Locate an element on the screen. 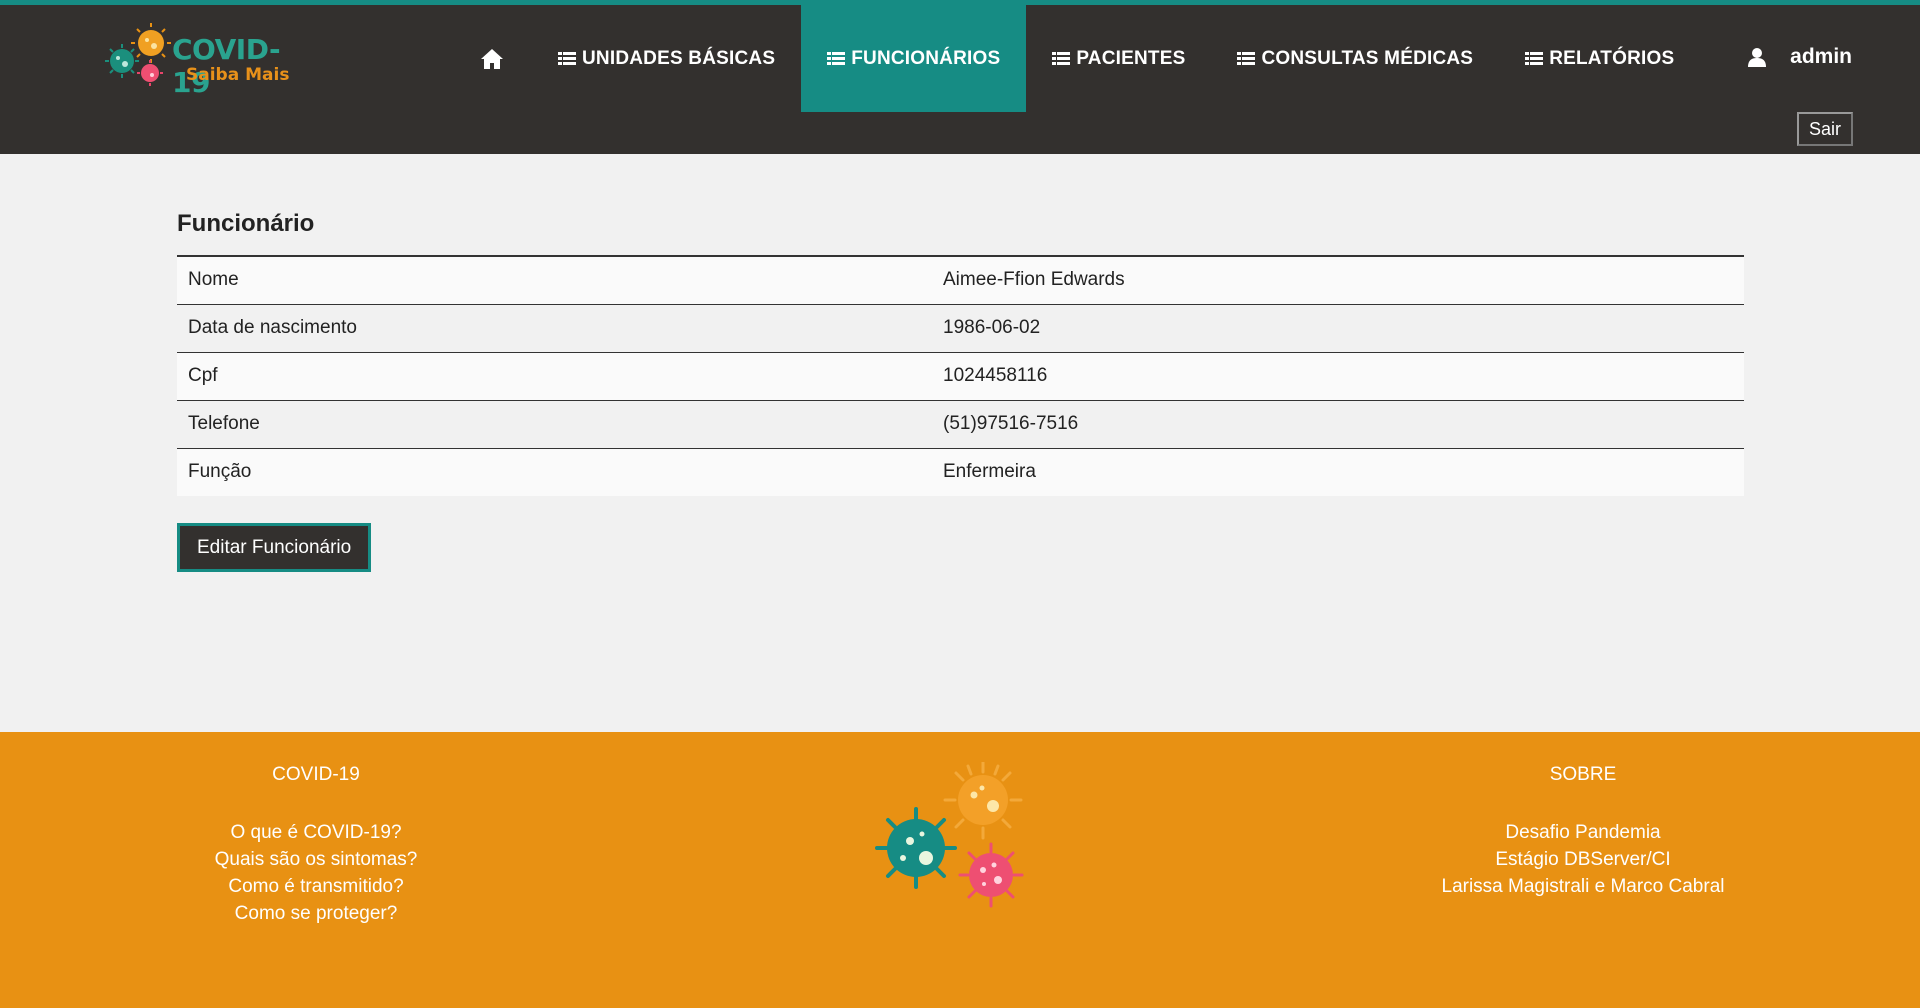 The image size is (1920, 1008). field-value: Aimee-Ffion Edwards is located at coordinates (1034, 280).